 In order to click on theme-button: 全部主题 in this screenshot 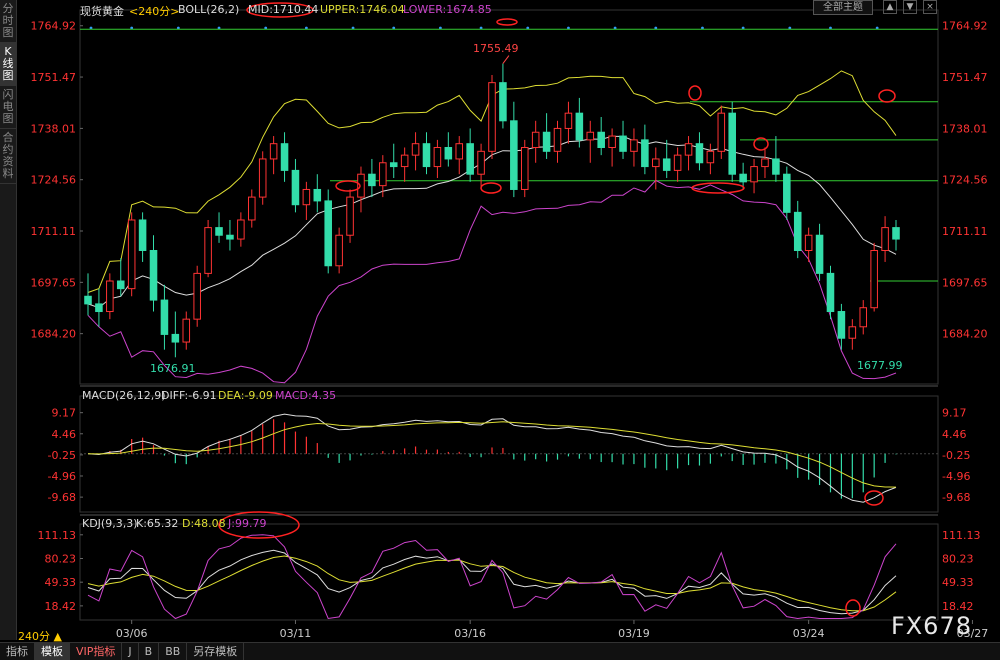, I will do `click(843, 7)`.